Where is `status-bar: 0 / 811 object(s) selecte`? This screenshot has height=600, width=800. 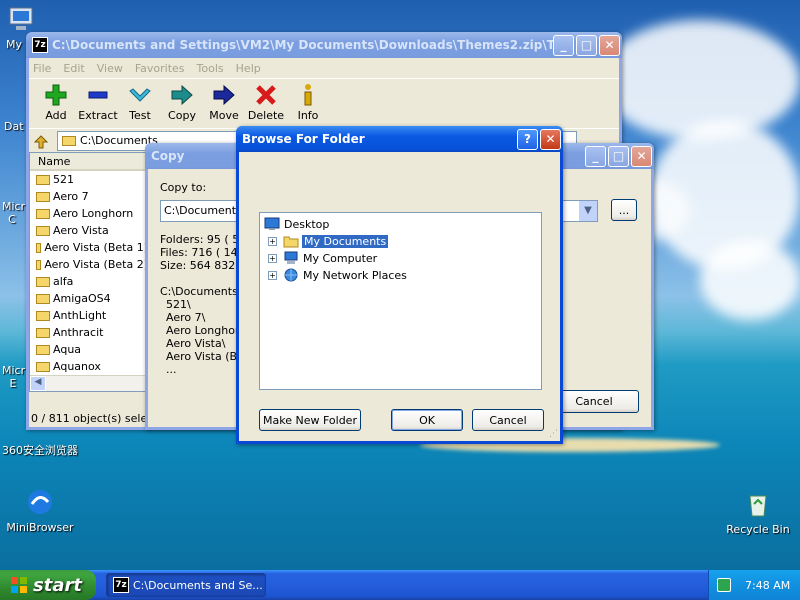 status-bar: 0 / 811 object(s) selecte is located at coordinates (90, 418).